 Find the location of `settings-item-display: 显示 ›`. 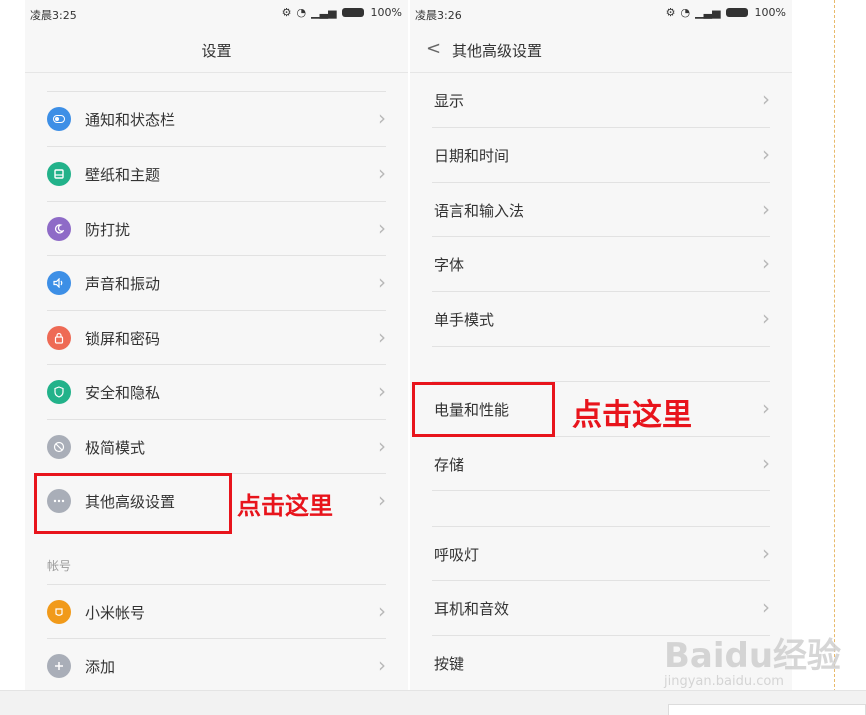

settings-item-display: 显示 › is located at coordinates (601, 100).